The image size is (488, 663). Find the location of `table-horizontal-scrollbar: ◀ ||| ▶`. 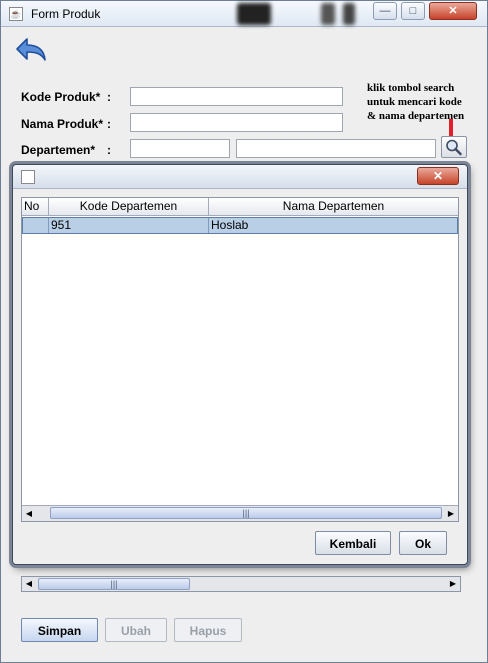

table-horizontal-scrollbar: ◀ ||| ▶ is located at coordinates (240, 513).